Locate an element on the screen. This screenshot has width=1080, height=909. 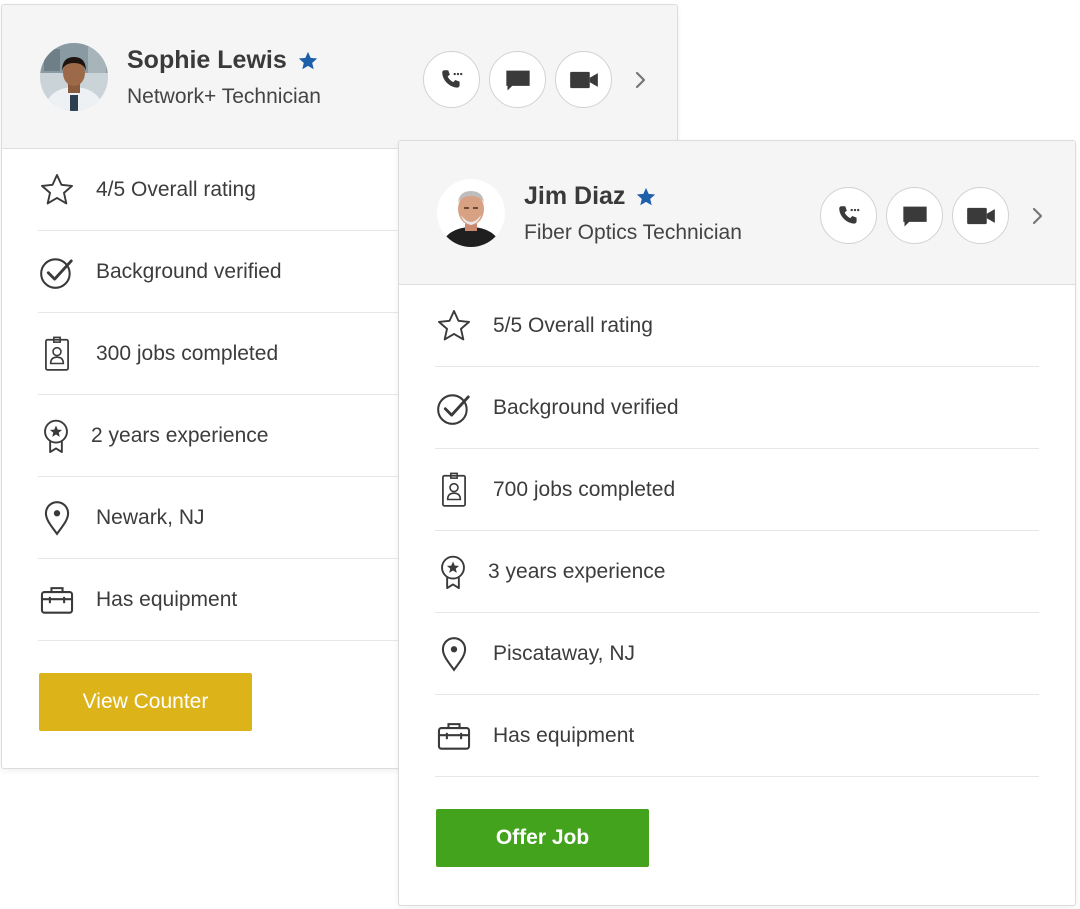
card-header: Jim Diaz Fiber Optics Technician is located at coordinates (737, 213).